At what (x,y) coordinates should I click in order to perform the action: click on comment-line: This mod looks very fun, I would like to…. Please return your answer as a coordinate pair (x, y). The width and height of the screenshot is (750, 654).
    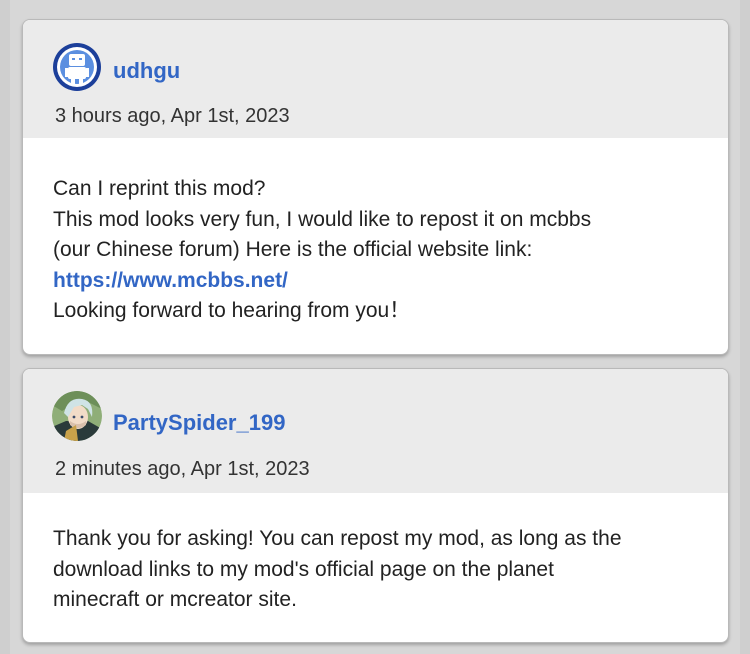
    Looking at the image, I should click on (322, 219).